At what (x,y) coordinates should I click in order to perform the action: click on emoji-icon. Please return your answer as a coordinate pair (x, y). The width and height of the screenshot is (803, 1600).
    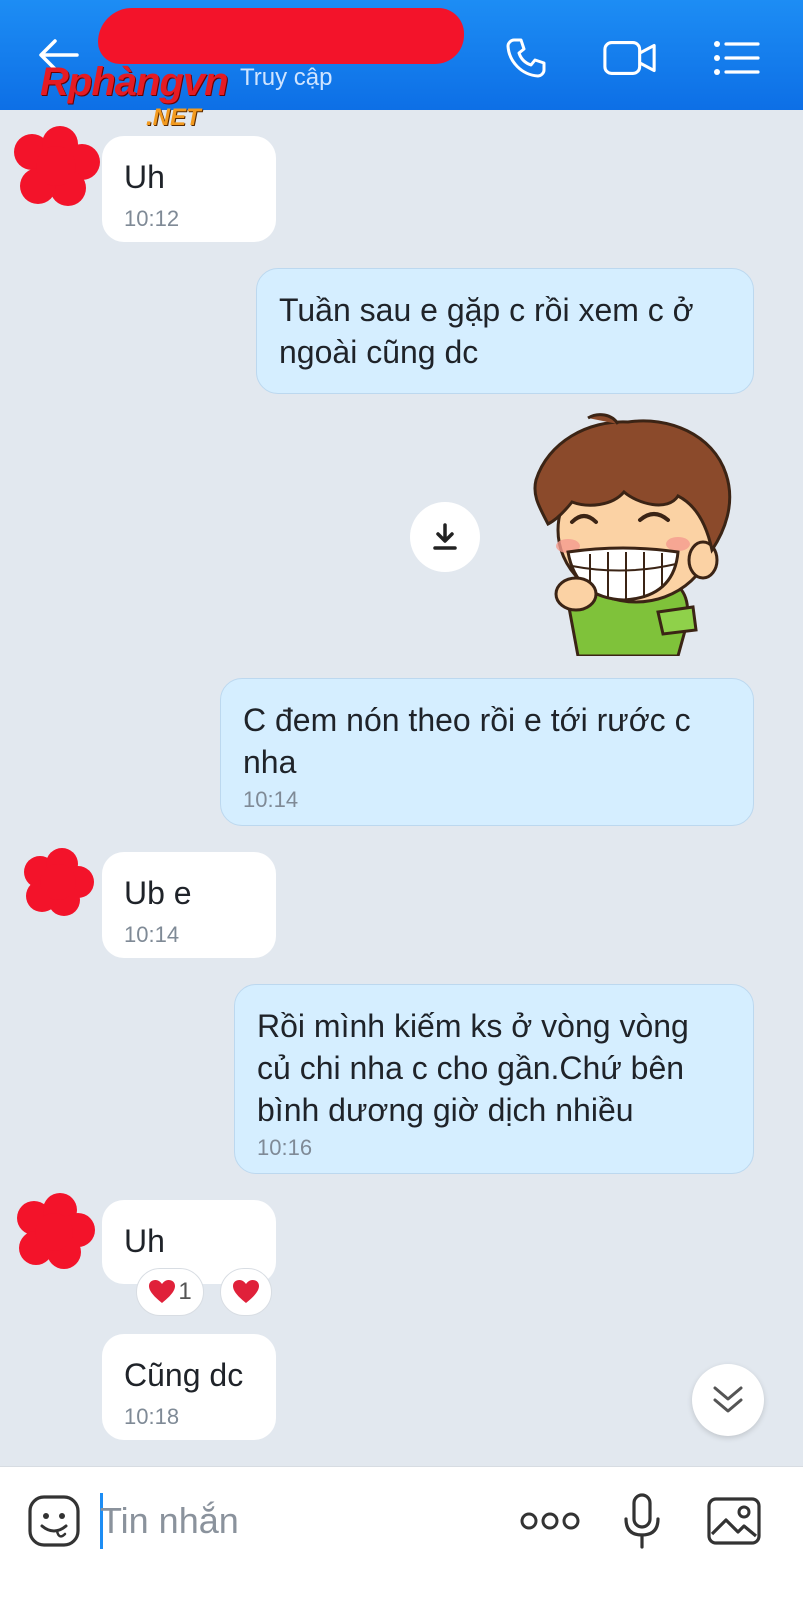
    Looking at the image, I should click on (54, 1521).